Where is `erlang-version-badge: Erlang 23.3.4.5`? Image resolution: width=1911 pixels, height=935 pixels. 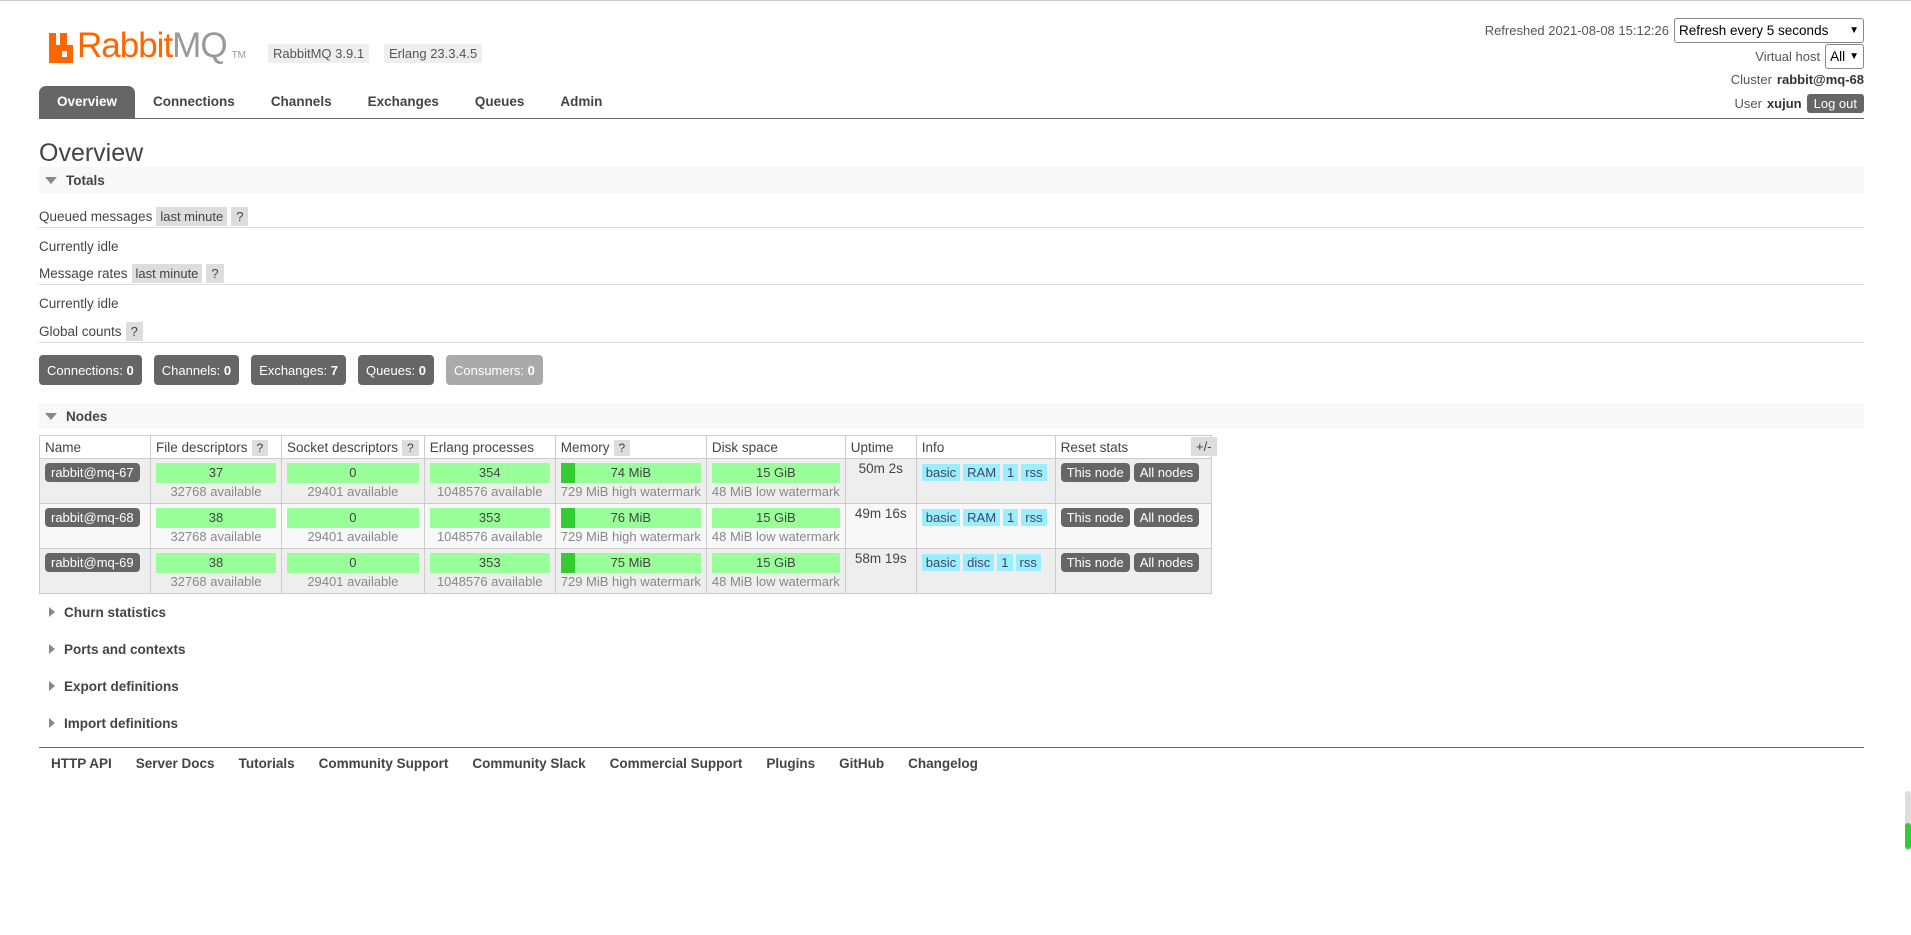 erlang-version-badge: Erlang 23.3.4.5 is located at coordinates (433, 53).